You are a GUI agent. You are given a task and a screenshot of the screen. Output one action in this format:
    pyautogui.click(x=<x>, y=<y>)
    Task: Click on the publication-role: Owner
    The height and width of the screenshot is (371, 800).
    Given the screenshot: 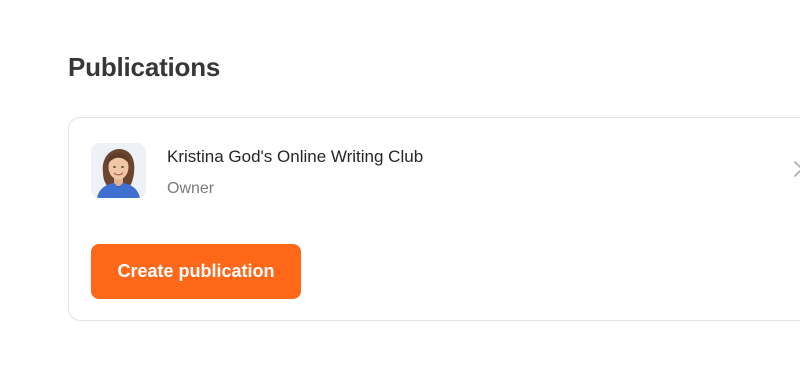 What is the action you would take?
    pyautogui.click(x=191, y=188)
    